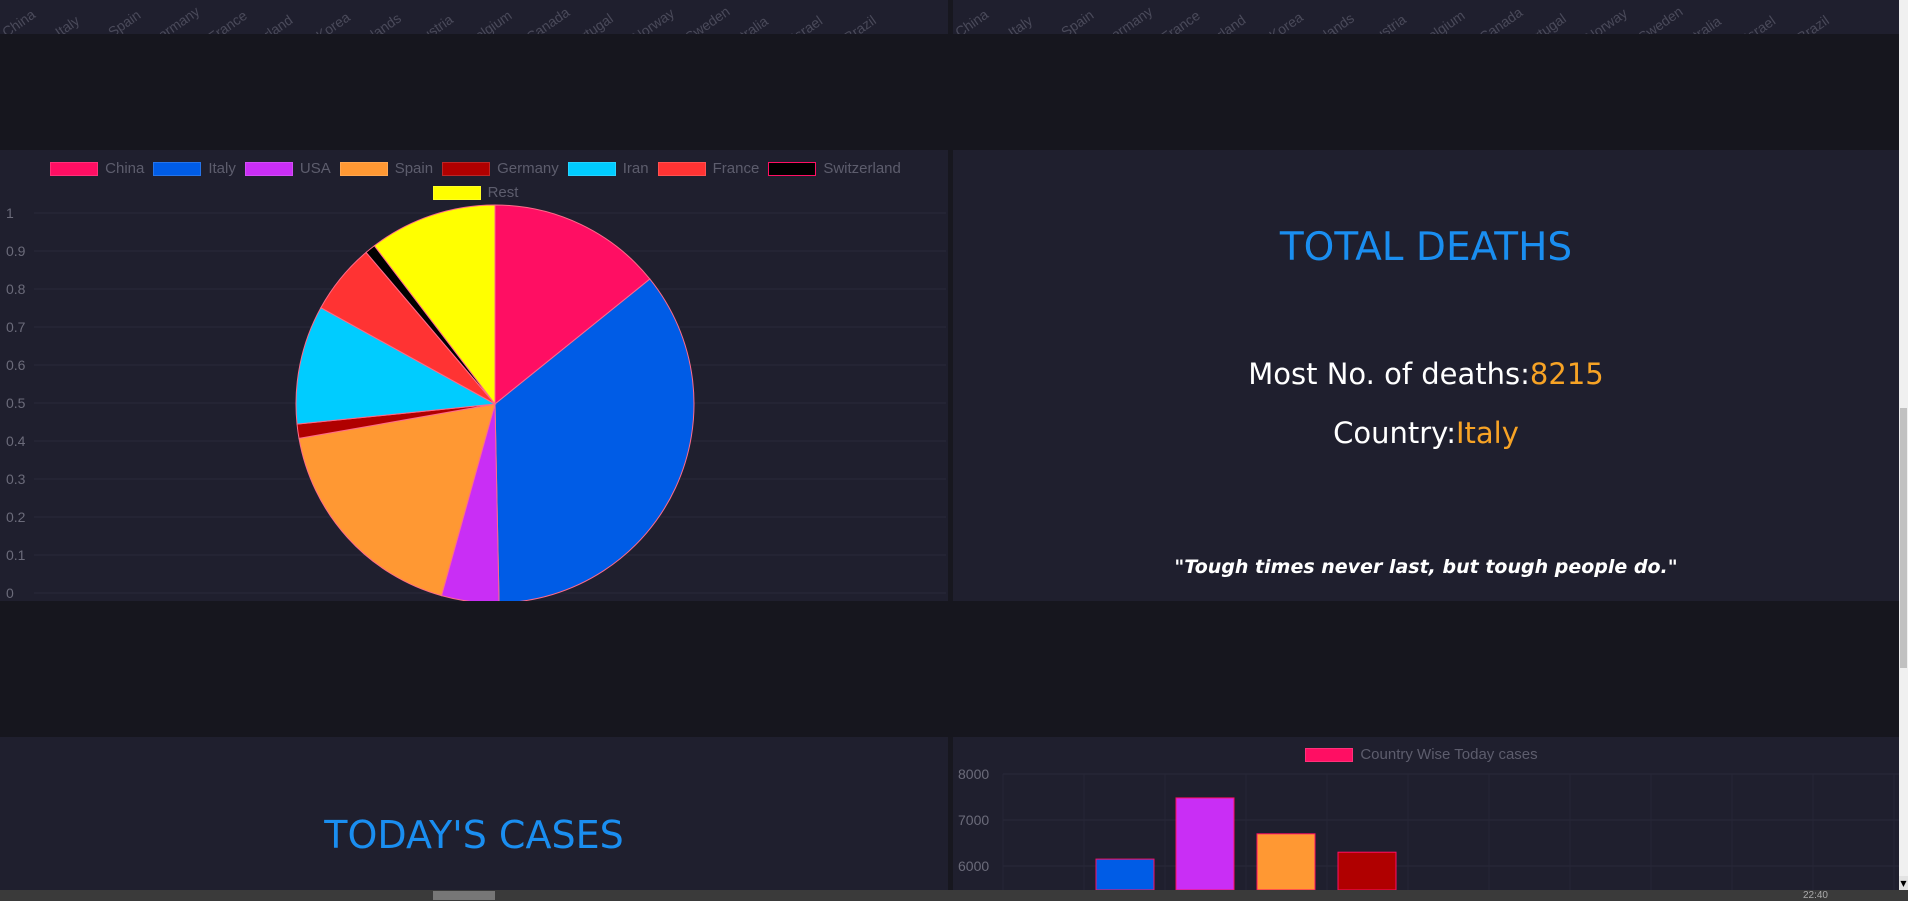  I want to click on bar-y-tick-label: 7000, so click(973, 820).